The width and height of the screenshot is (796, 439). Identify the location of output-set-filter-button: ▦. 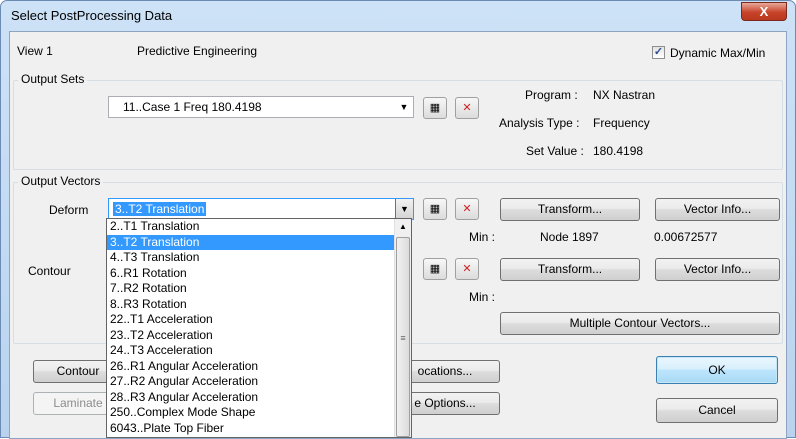
(435, 108).